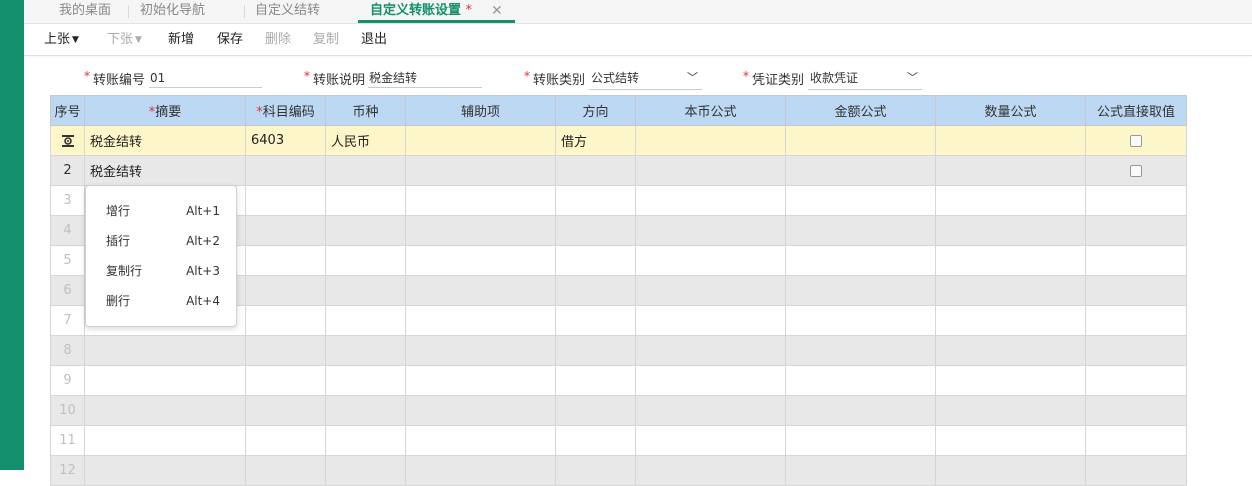 This screenshot has width=1252, height=486. I want to click on menu-item-delete-row: 删行 Alt+4, so click(161, 301).